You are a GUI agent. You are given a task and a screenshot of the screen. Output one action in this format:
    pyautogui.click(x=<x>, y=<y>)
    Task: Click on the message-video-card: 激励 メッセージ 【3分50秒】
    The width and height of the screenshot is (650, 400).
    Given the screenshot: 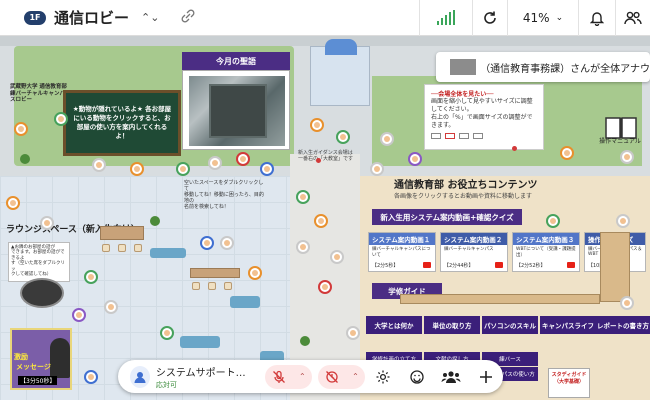 What is the action you would take?
    pyautogui.click(x=41, y=359)
    